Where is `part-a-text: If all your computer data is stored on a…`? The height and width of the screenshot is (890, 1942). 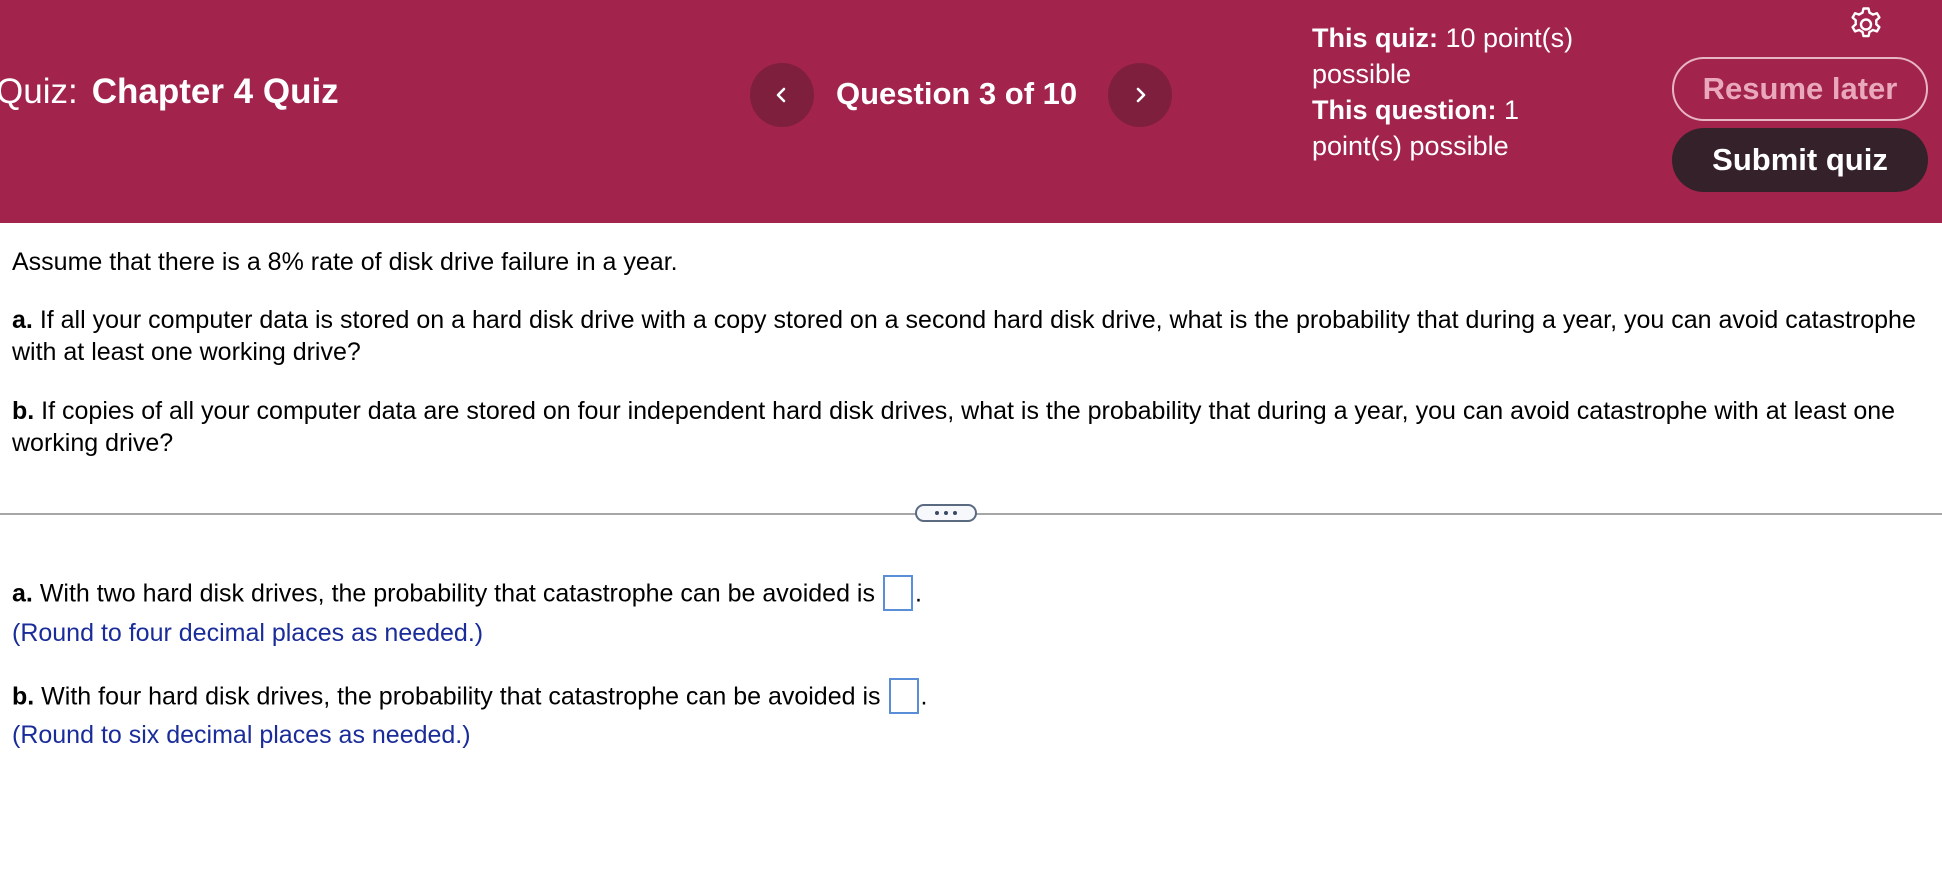
part-a-text: If all your computer data is stored on a… is located at coordinates (964, 336).